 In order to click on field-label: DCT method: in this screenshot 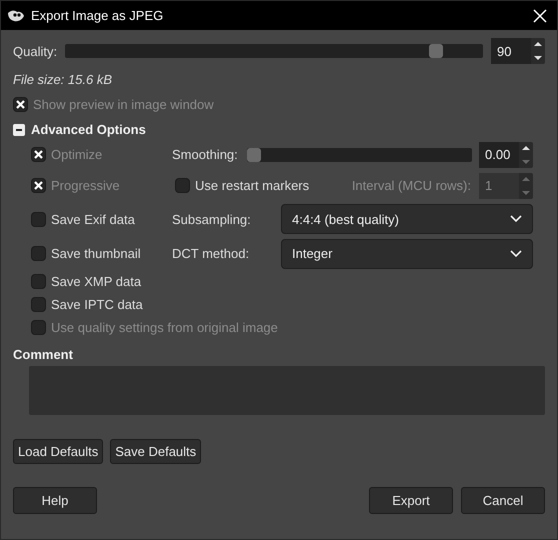, I will do `click(211, 253)`.